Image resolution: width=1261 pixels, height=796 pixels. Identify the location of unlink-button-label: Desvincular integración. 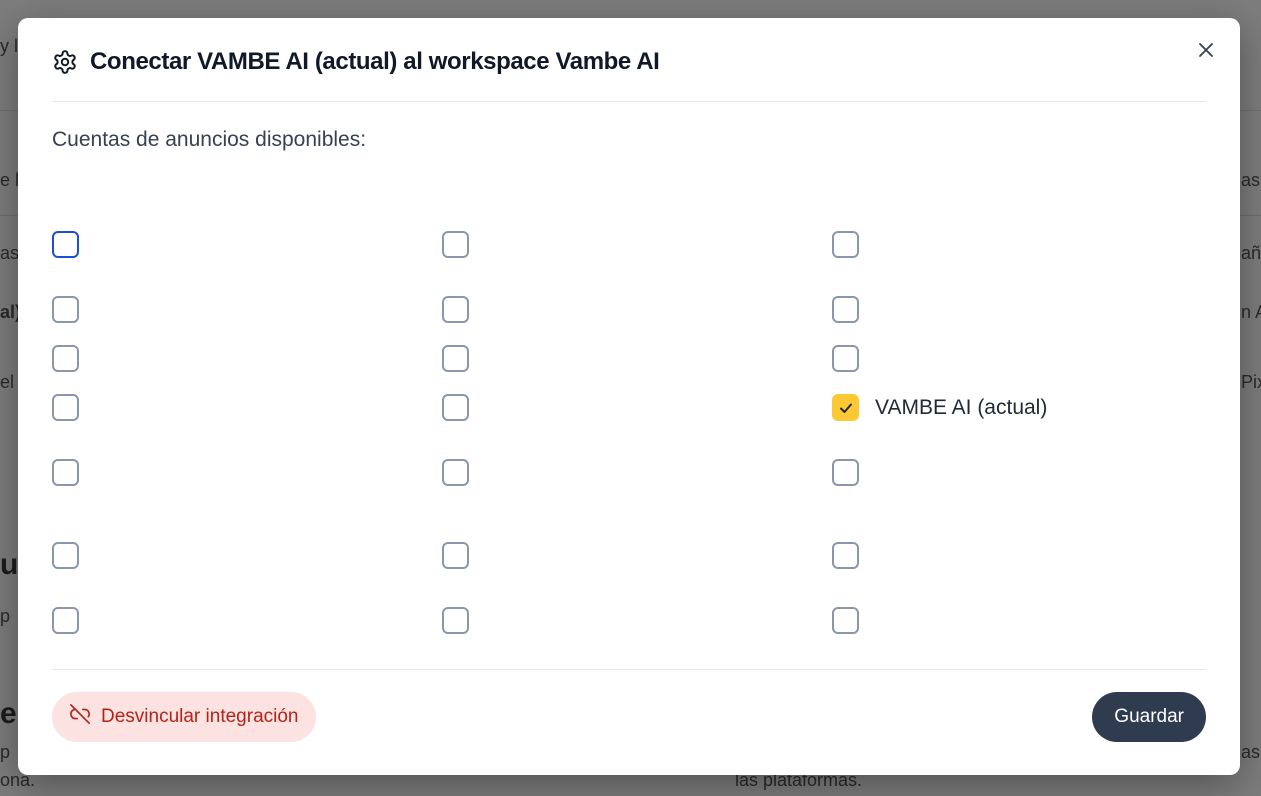
(200, 716).